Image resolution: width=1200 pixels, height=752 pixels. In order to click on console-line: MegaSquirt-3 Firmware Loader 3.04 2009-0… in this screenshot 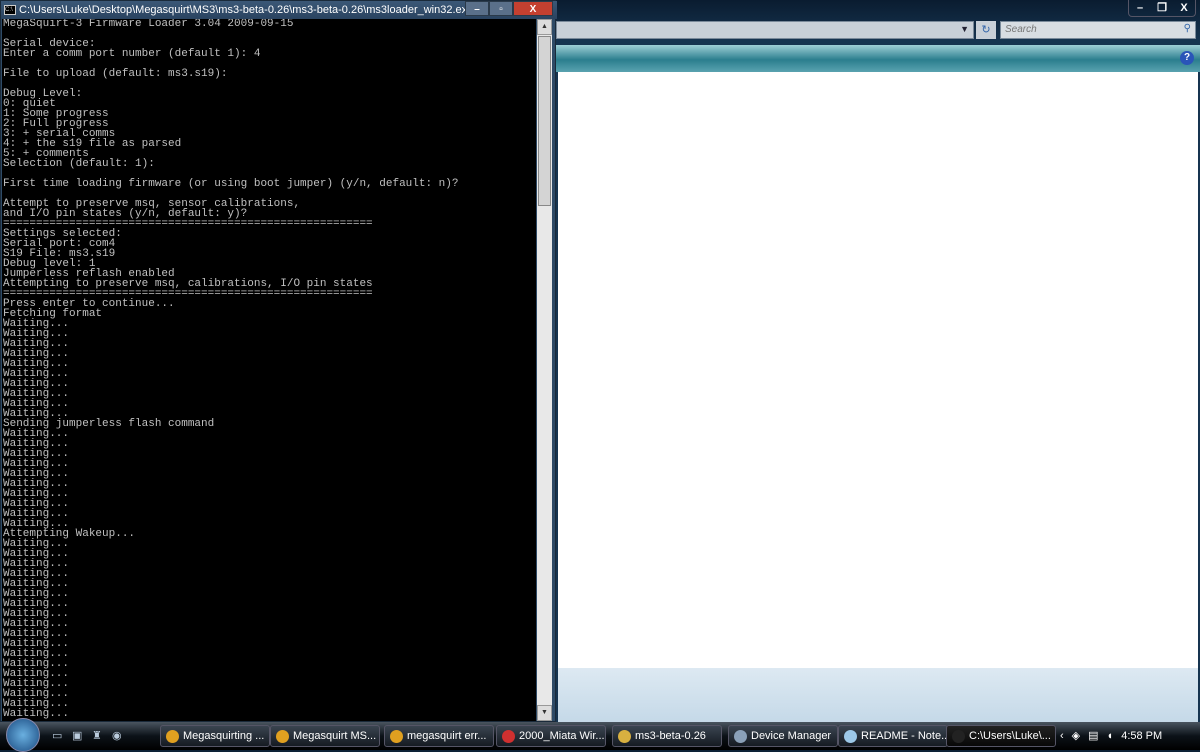, I will do `click(148, 24)`.